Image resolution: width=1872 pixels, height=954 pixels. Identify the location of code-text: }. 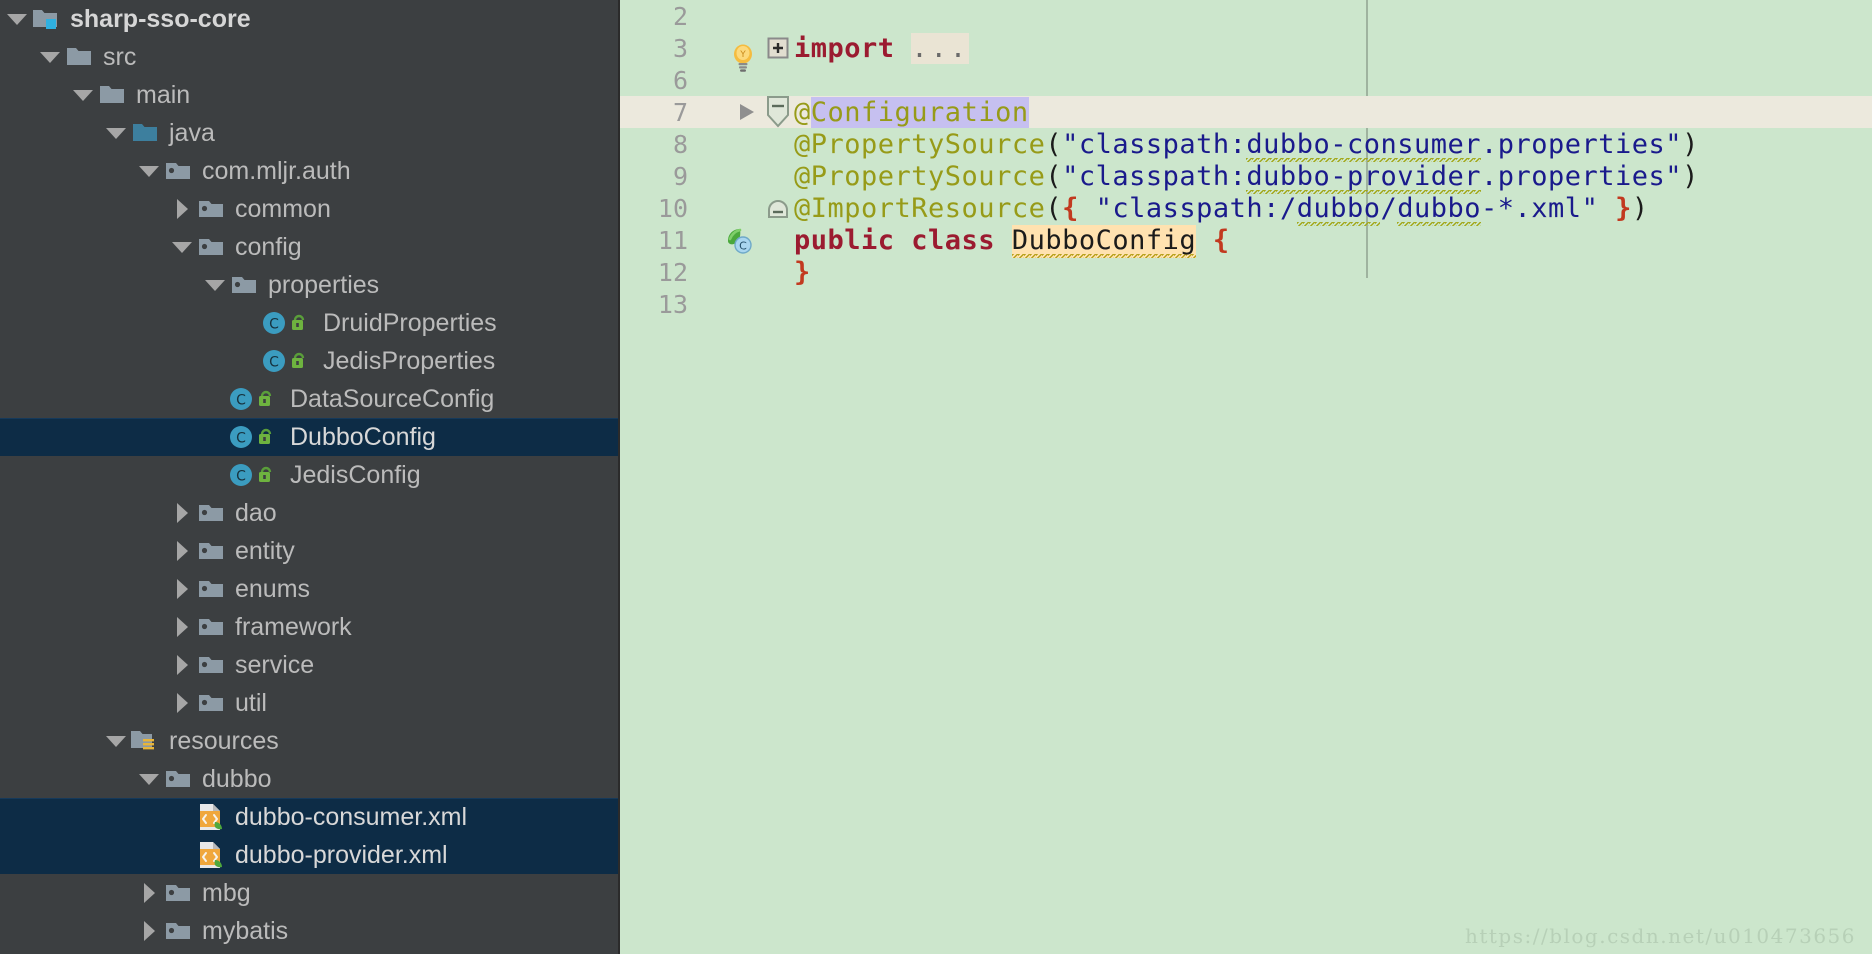
(802, 272).